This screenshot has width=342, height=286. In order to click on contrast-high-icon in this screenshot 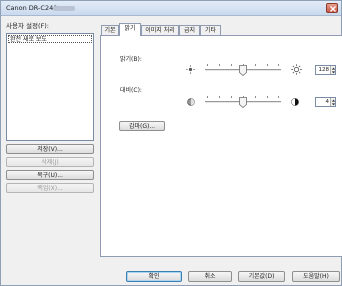, I will do `click(295, 102)`.